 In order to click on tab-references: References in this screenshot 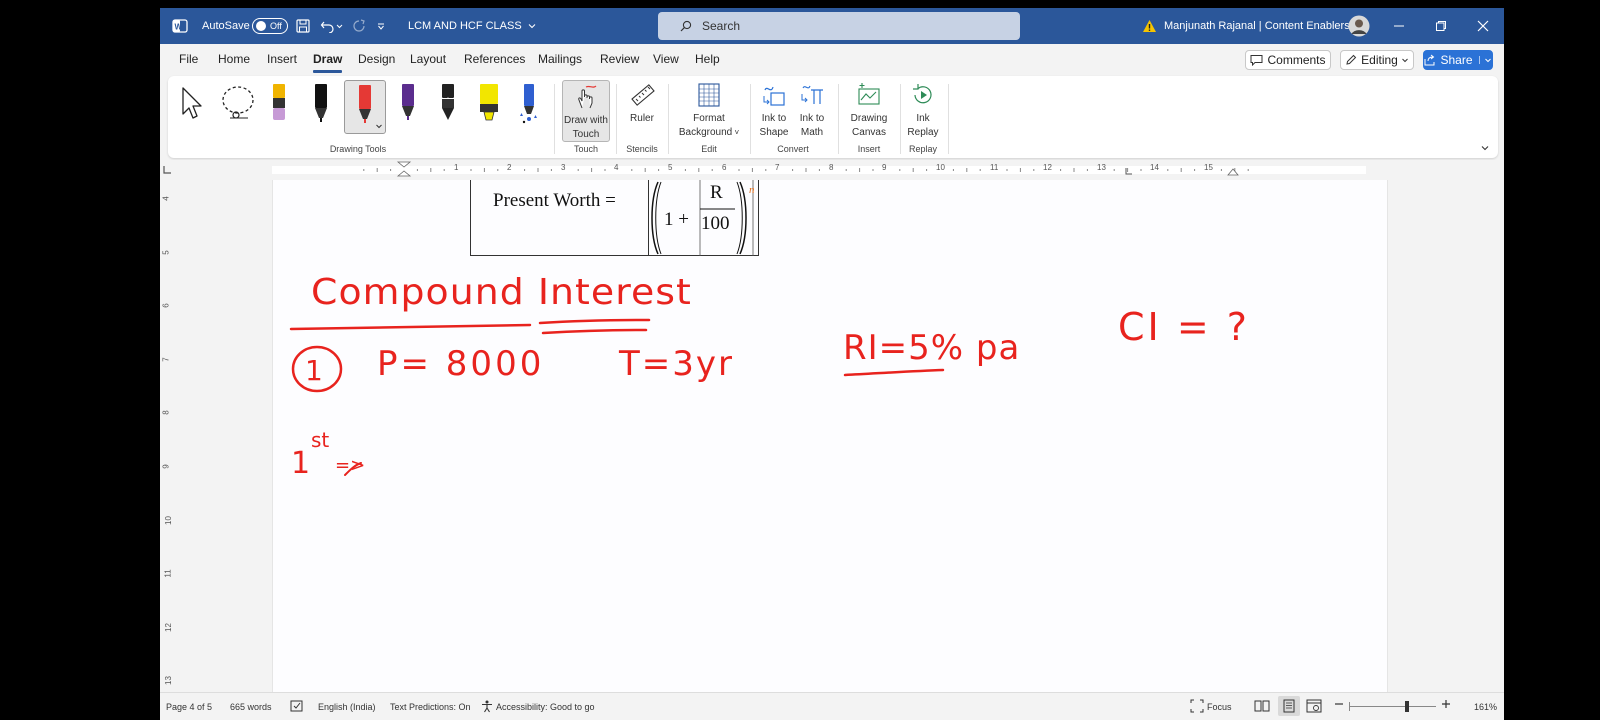, I will do `click(494, 61)`.